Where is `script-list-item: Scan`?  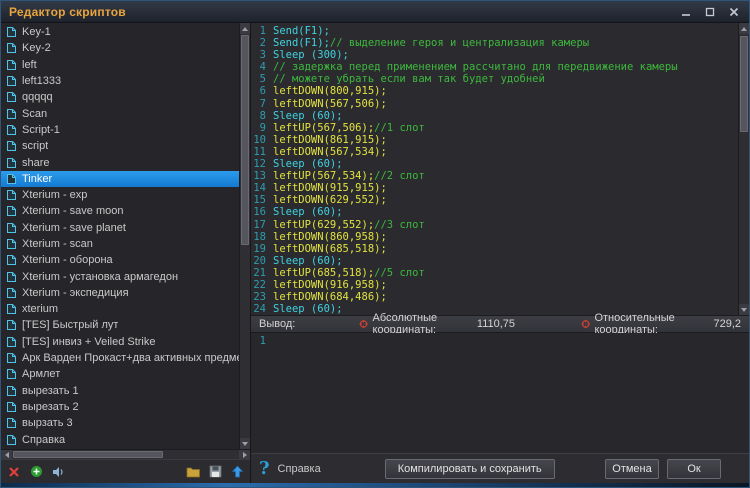
script-list-item: Scan is located at coordinates (120, 113).